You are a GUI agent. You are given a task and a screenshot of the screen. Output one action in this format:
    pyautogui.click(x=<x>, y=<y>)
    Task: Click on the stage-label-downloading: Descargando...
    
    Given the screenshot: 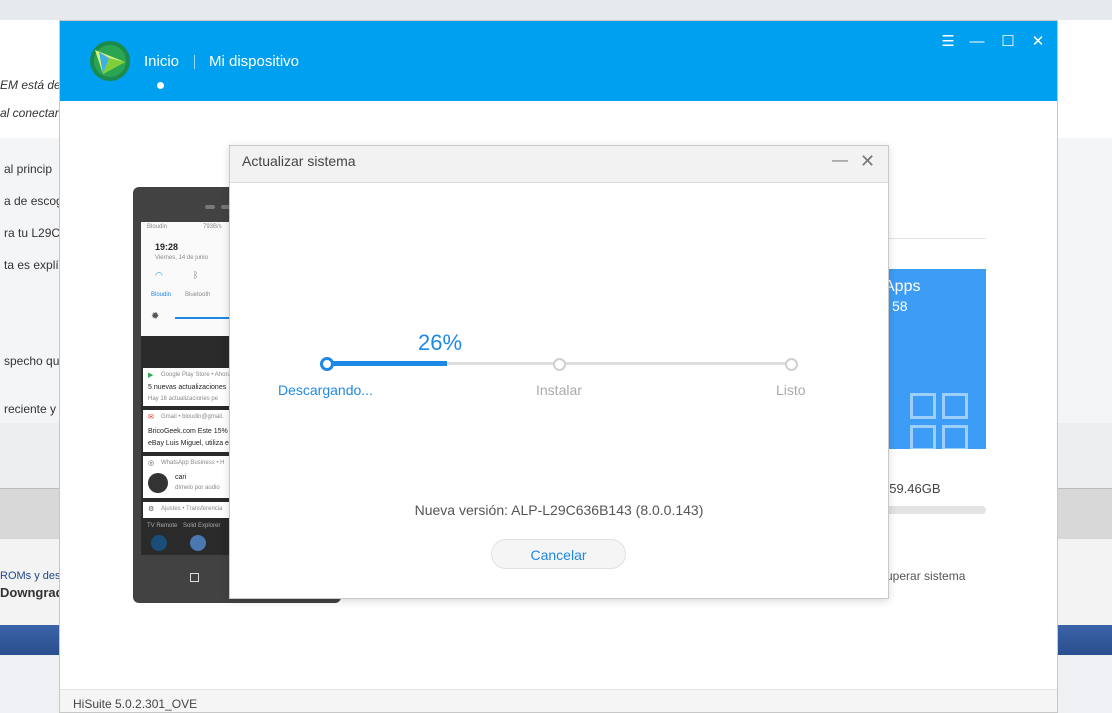 What is the action you would take?
    pyautogui.click(x=325, y=390)
    